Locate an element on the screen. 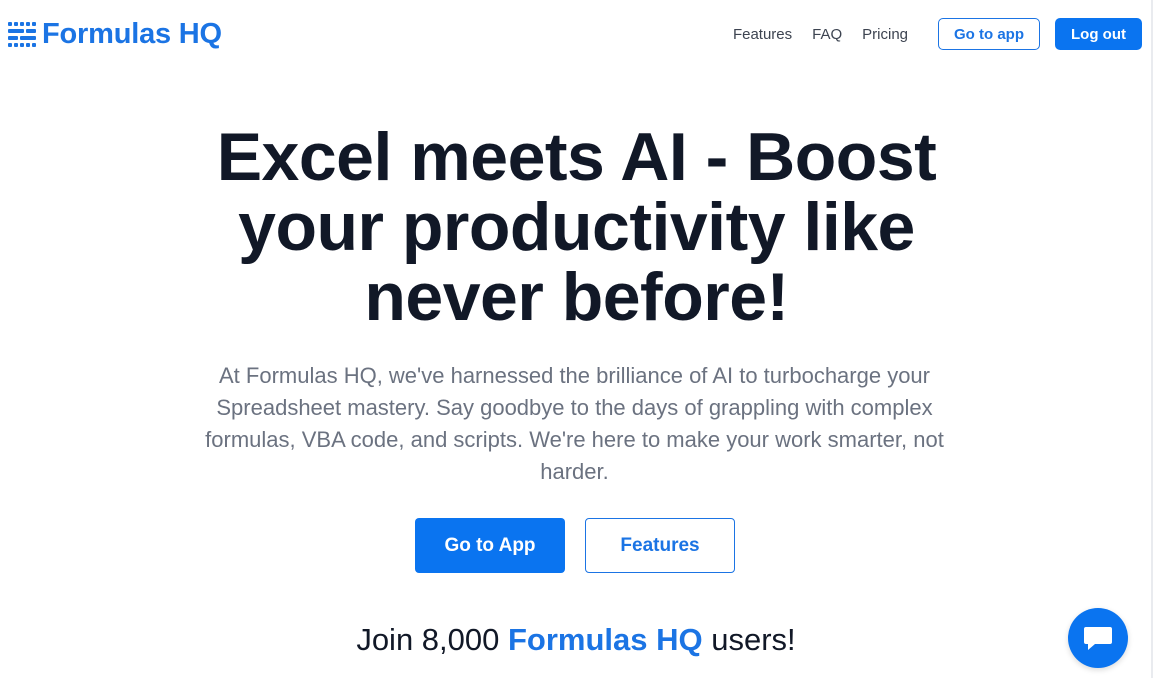 The height and width of the screenshot is (678, 1153). social-proof-heading: Join 8,000 Formulas HQ users! is located at coordinates (576, 640).